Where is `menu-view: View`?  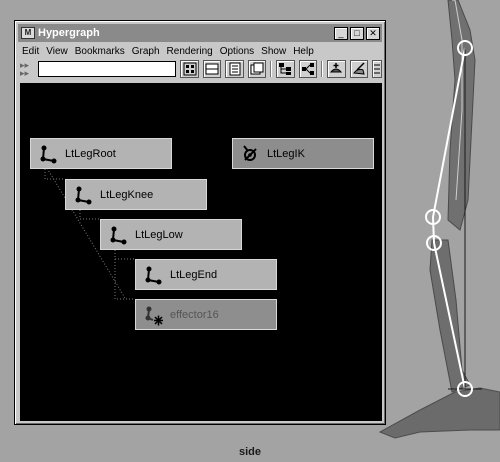
menu-view: View is located at coordinates (57, 51).